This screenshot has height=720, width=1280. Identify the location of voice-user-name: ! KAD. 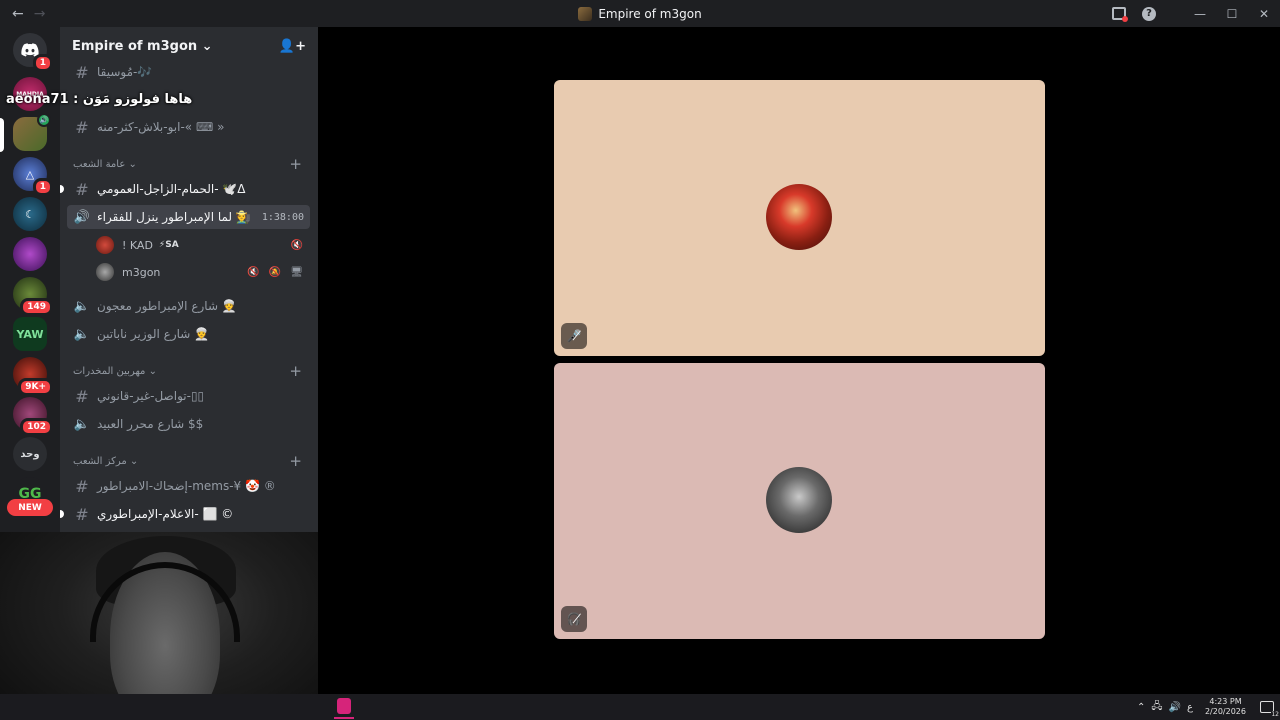
(137, 245).